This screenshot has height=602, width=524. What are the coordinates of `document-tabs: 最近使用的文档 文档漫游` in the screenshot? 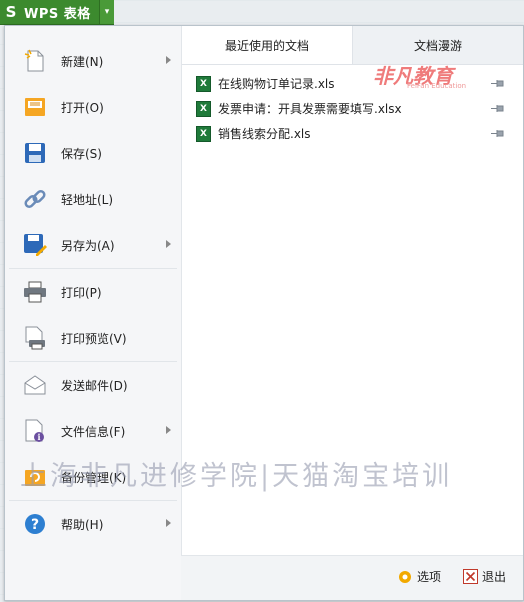 It's located at (352, 45).